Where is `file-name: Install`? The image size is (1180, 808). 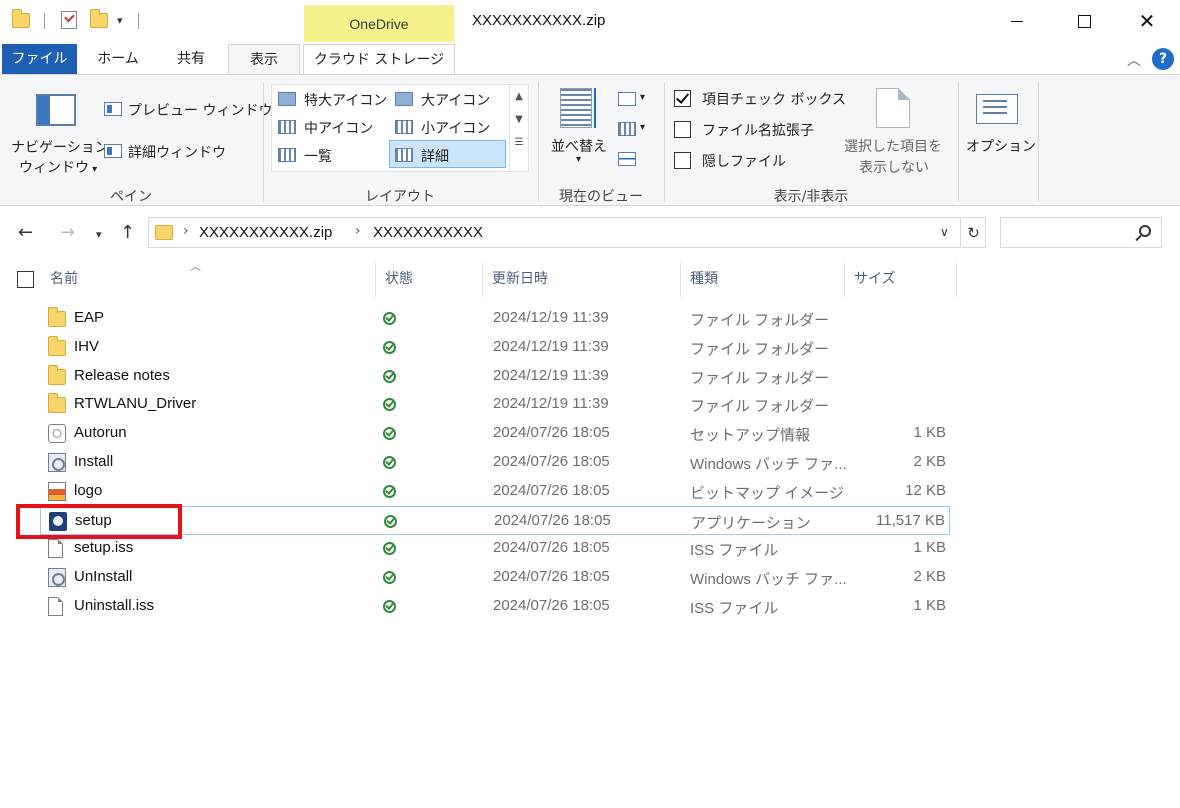 file-name: Install is located at coordinates (94, 461).